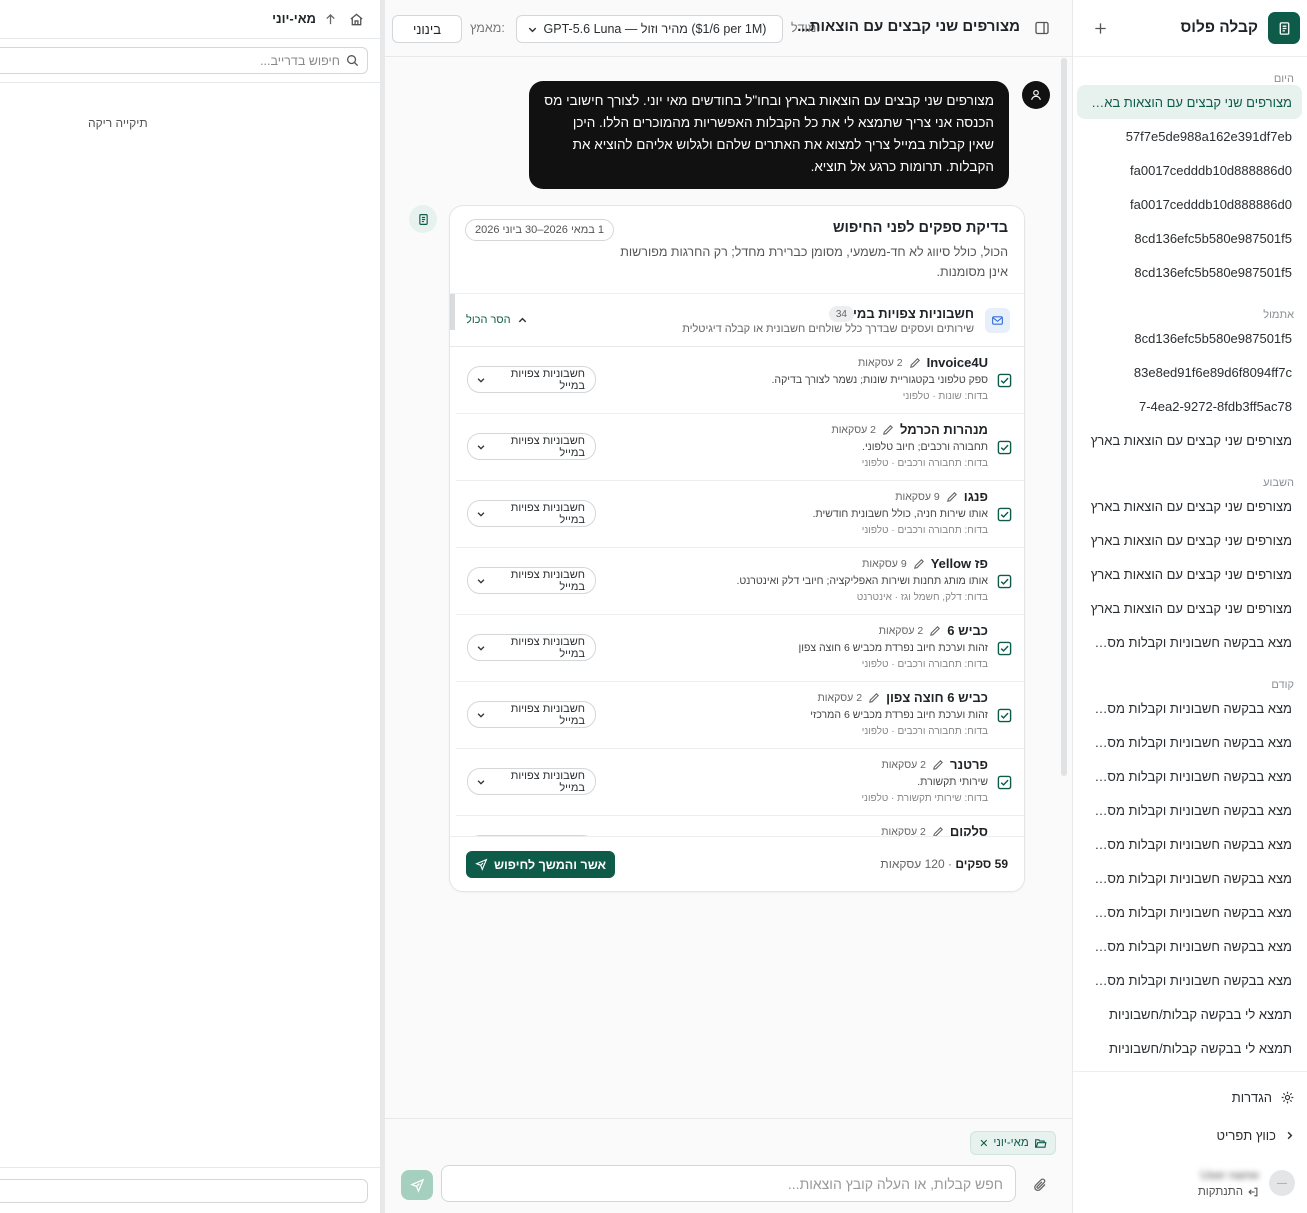 This screenshot has height=1213, width=1307. What do you see at coordinates (1013, 1143) in the screenshot?
I see `folder-chip: ✕ מאי-יוני` at bounding box center [1013, 1143].